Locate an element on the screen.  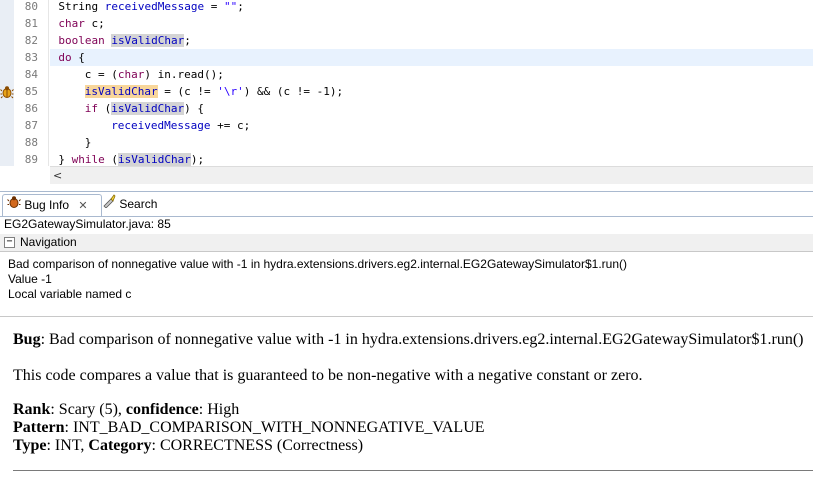
code-line: receivedMessage += c; is located at coordinates (431, 125).